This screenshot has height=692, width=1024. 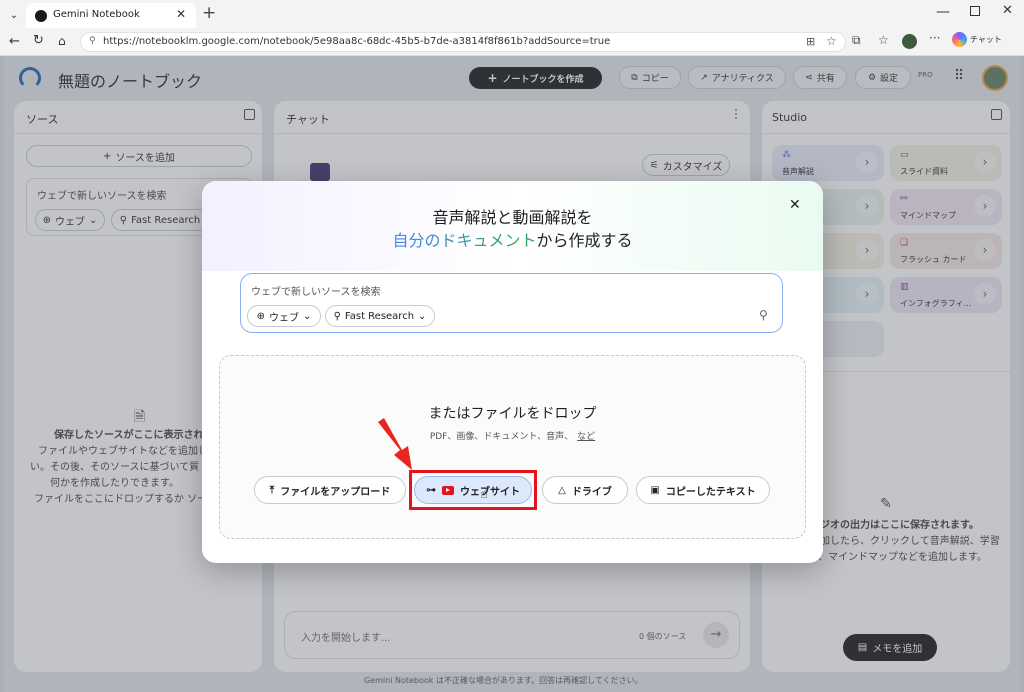 I want to click on dialog-heading-line1: 音声解説と動画解説を, so click(x=512, y=217).